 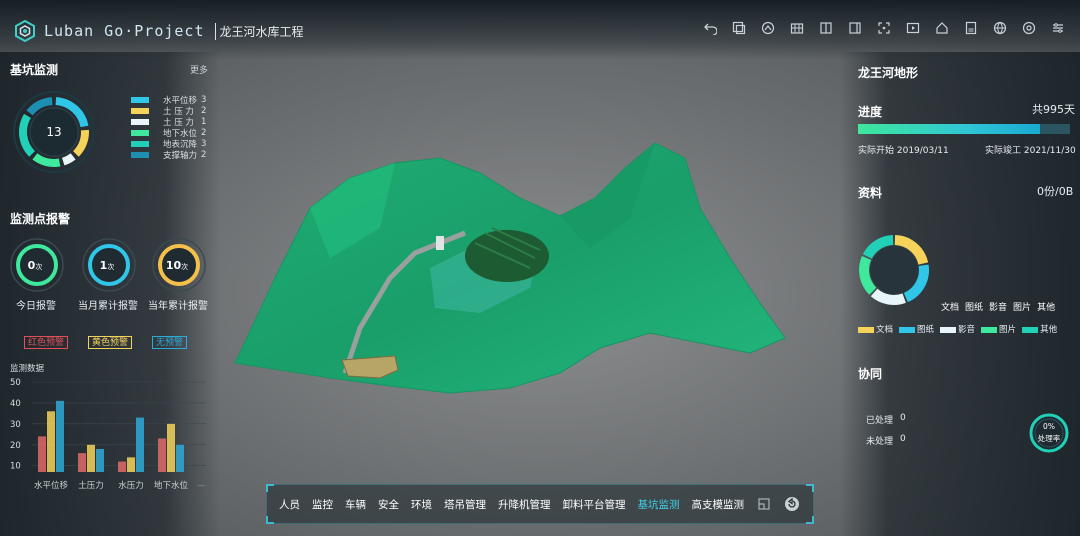 I want to click on layout-icon, so click(x=764, y=504).